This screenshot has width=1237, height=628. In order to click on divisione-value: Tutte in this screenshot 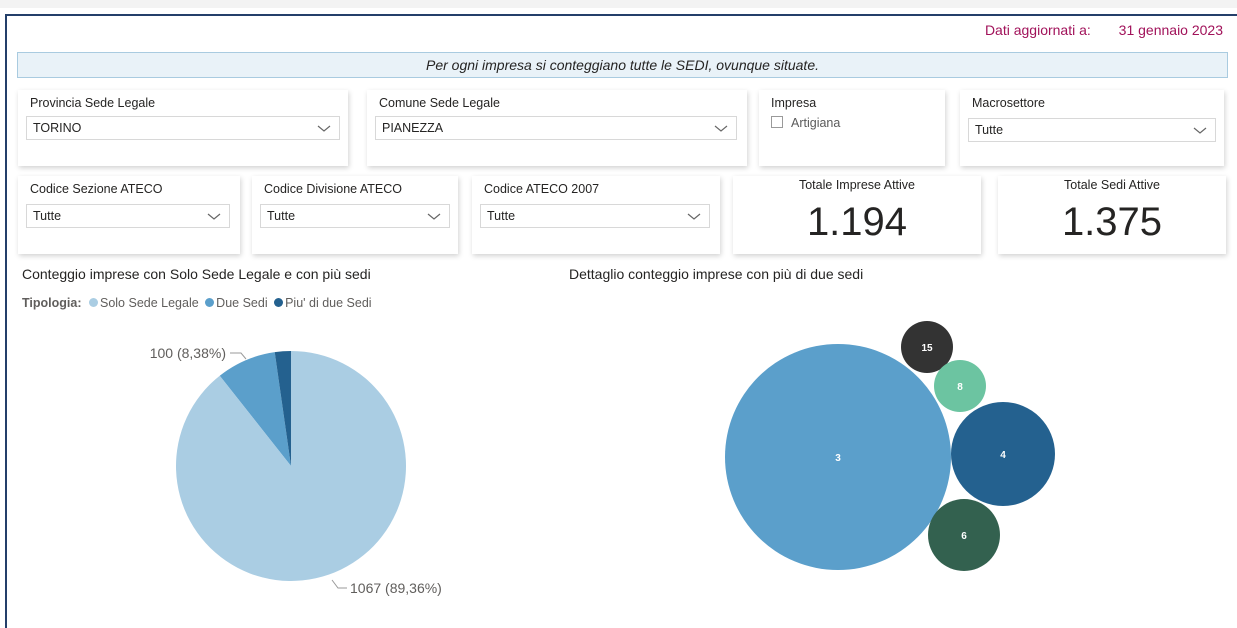, I will do `click(281, 216)`.